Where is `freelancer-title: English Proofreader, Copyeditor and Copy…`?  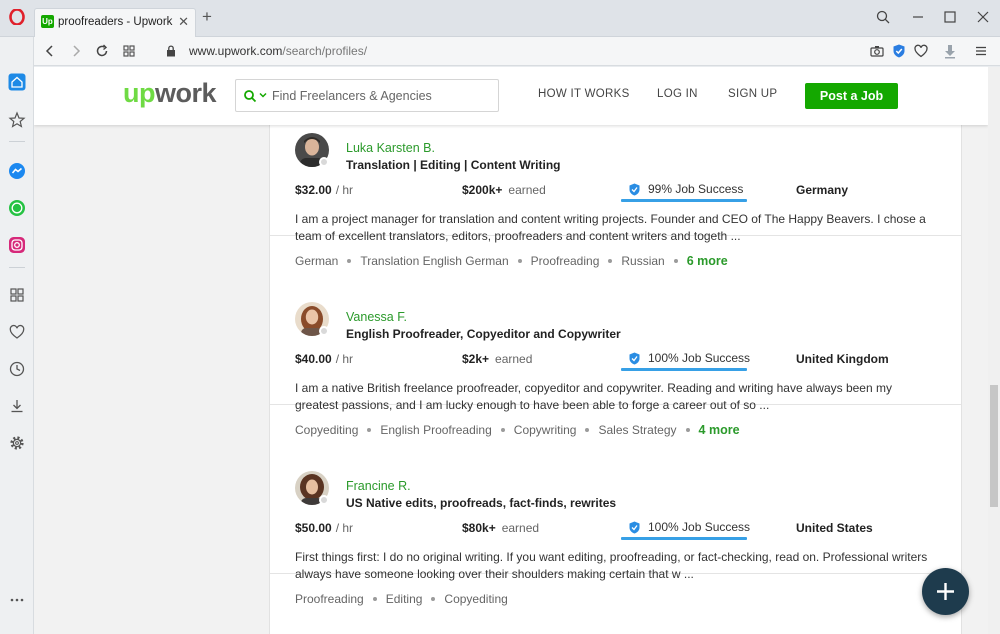 freelancer-title: English Proofreader, Copyeditor and Copy… is located at coordinates (483, 334).